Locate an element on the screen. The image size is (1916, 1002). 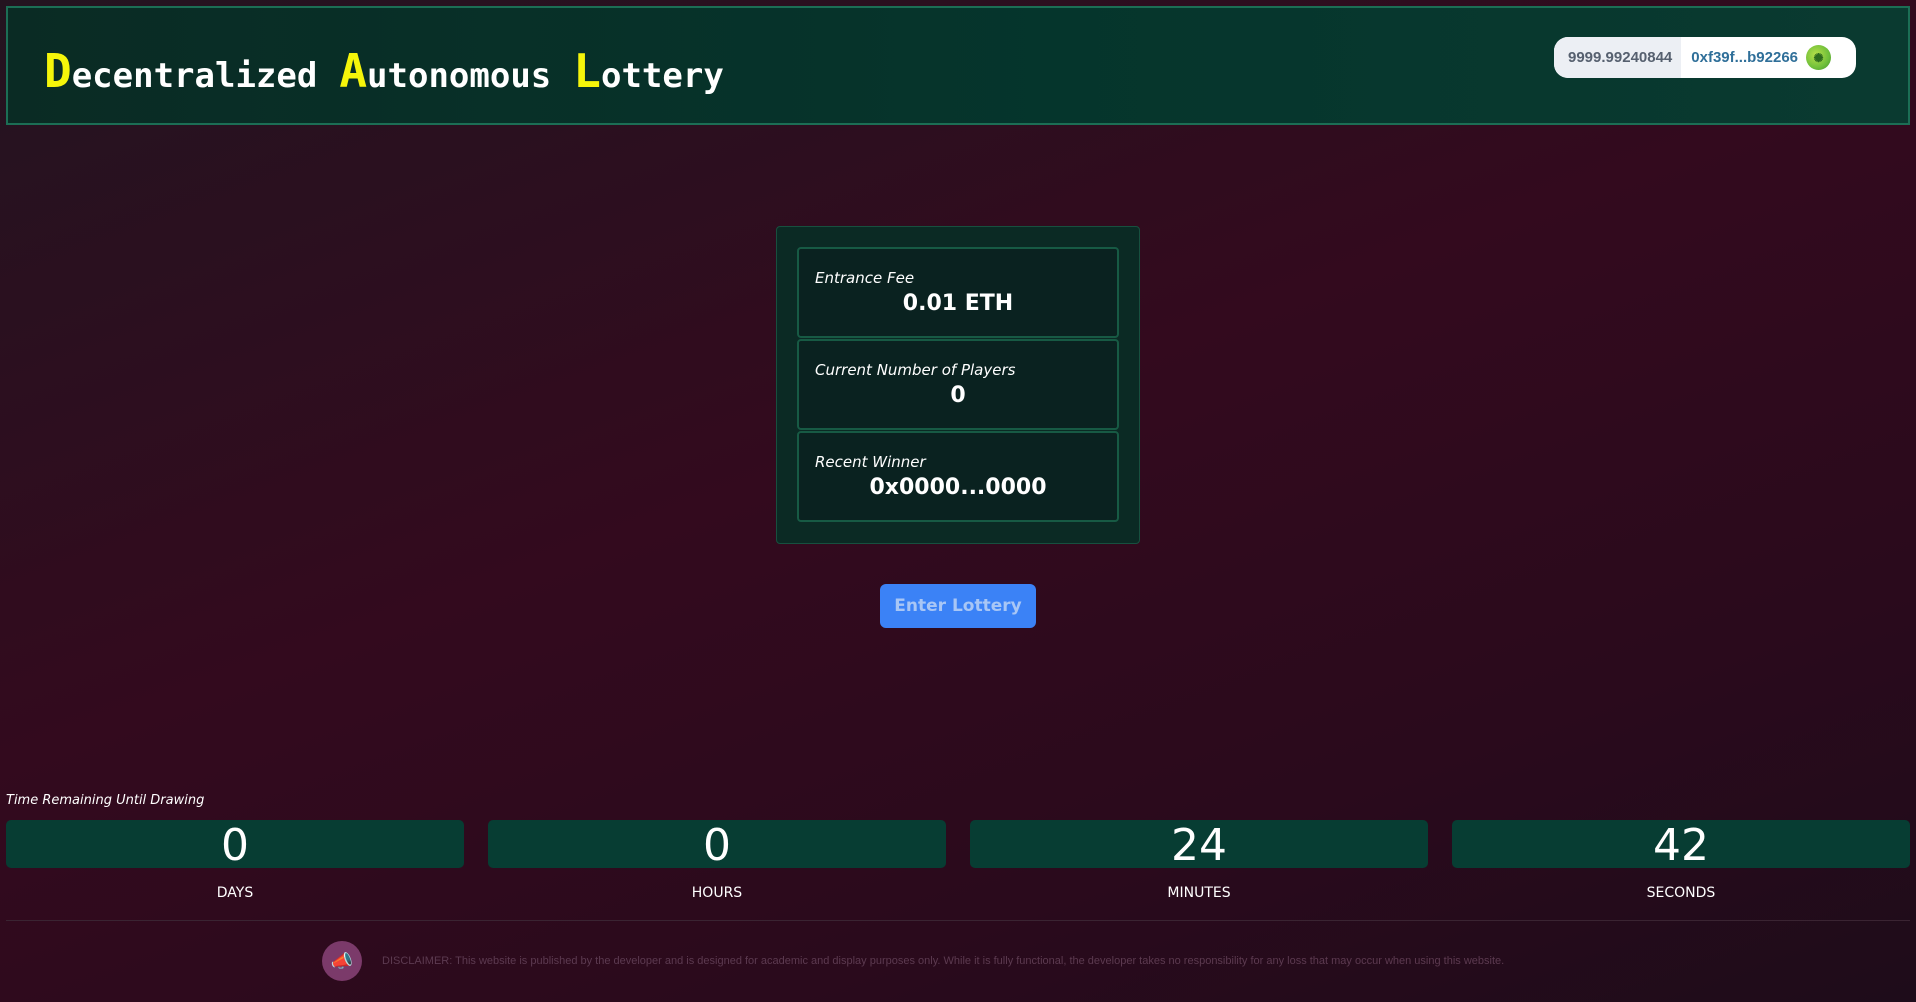
recent-winner-card: Recent Winner 0x0000...0000 is located at coordinates (958, 476).